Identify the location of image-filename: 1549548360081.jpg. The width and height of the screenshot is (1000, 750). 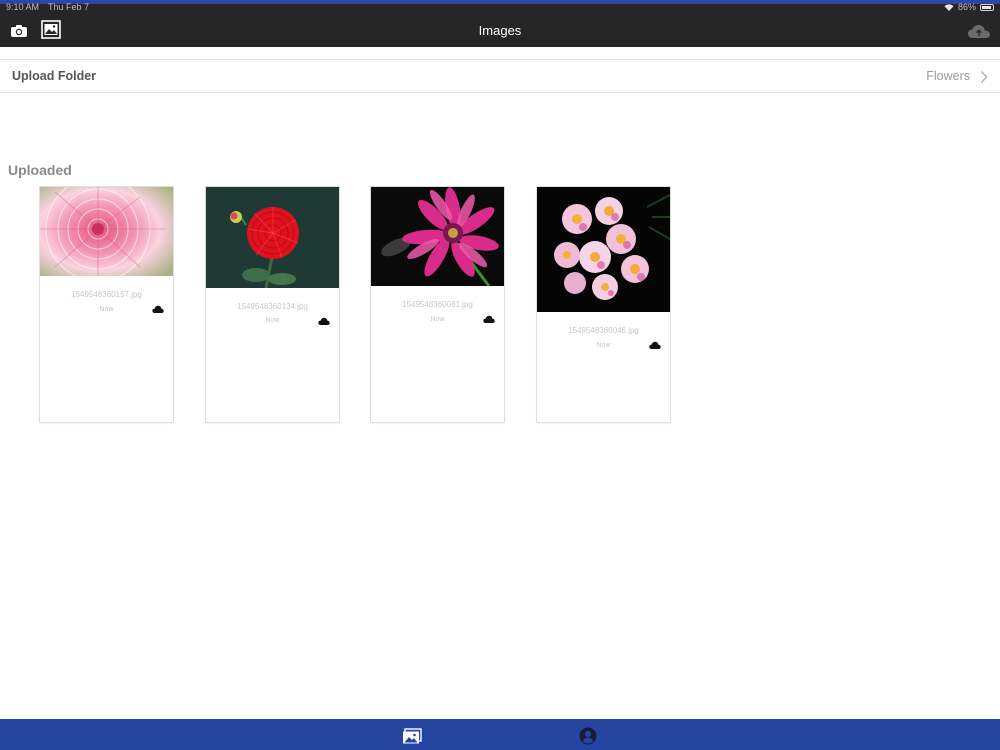
(437, 304).